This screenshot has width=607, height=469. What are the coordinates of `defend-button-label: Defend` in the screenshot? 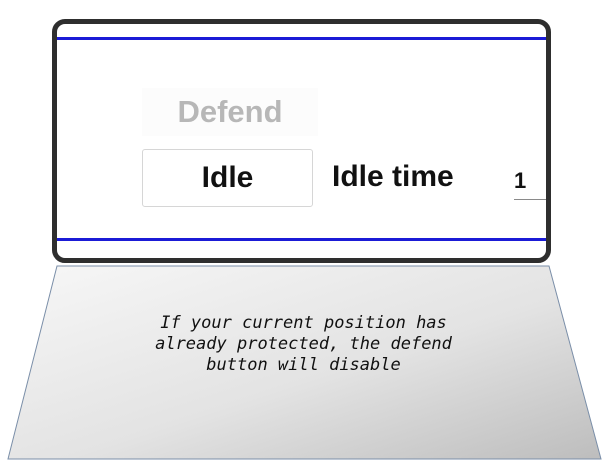 It's located at (230, 111).